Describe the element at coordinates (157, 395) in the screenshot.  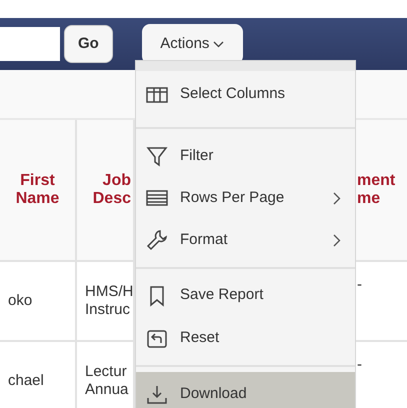
I see `download-icon` at that location.